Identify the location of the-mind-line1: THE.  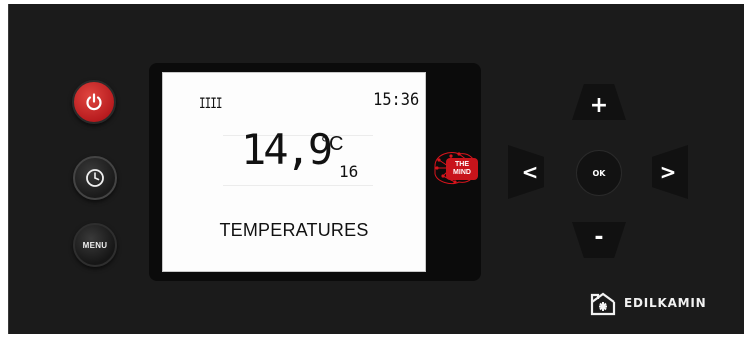
(462, 164).